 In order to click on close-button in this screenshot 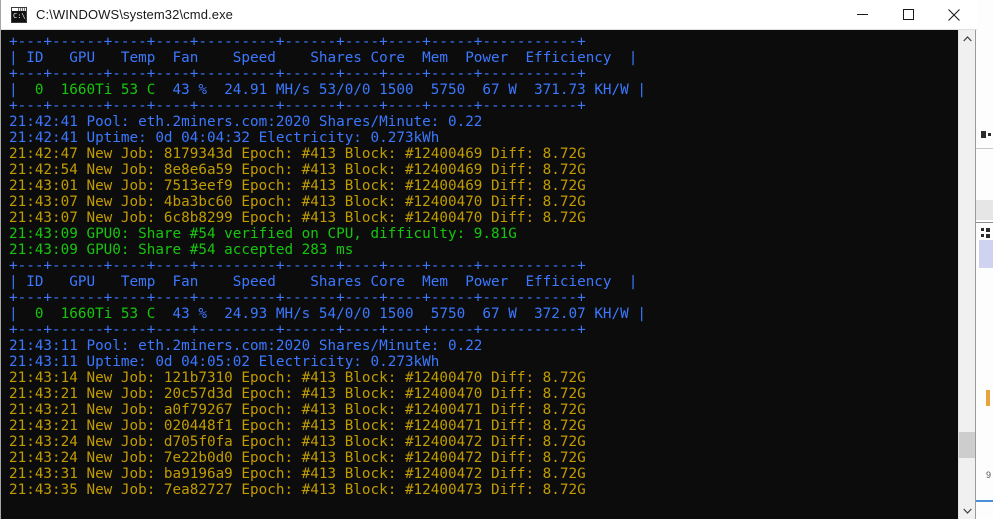, I will do `click(954, 14)`.